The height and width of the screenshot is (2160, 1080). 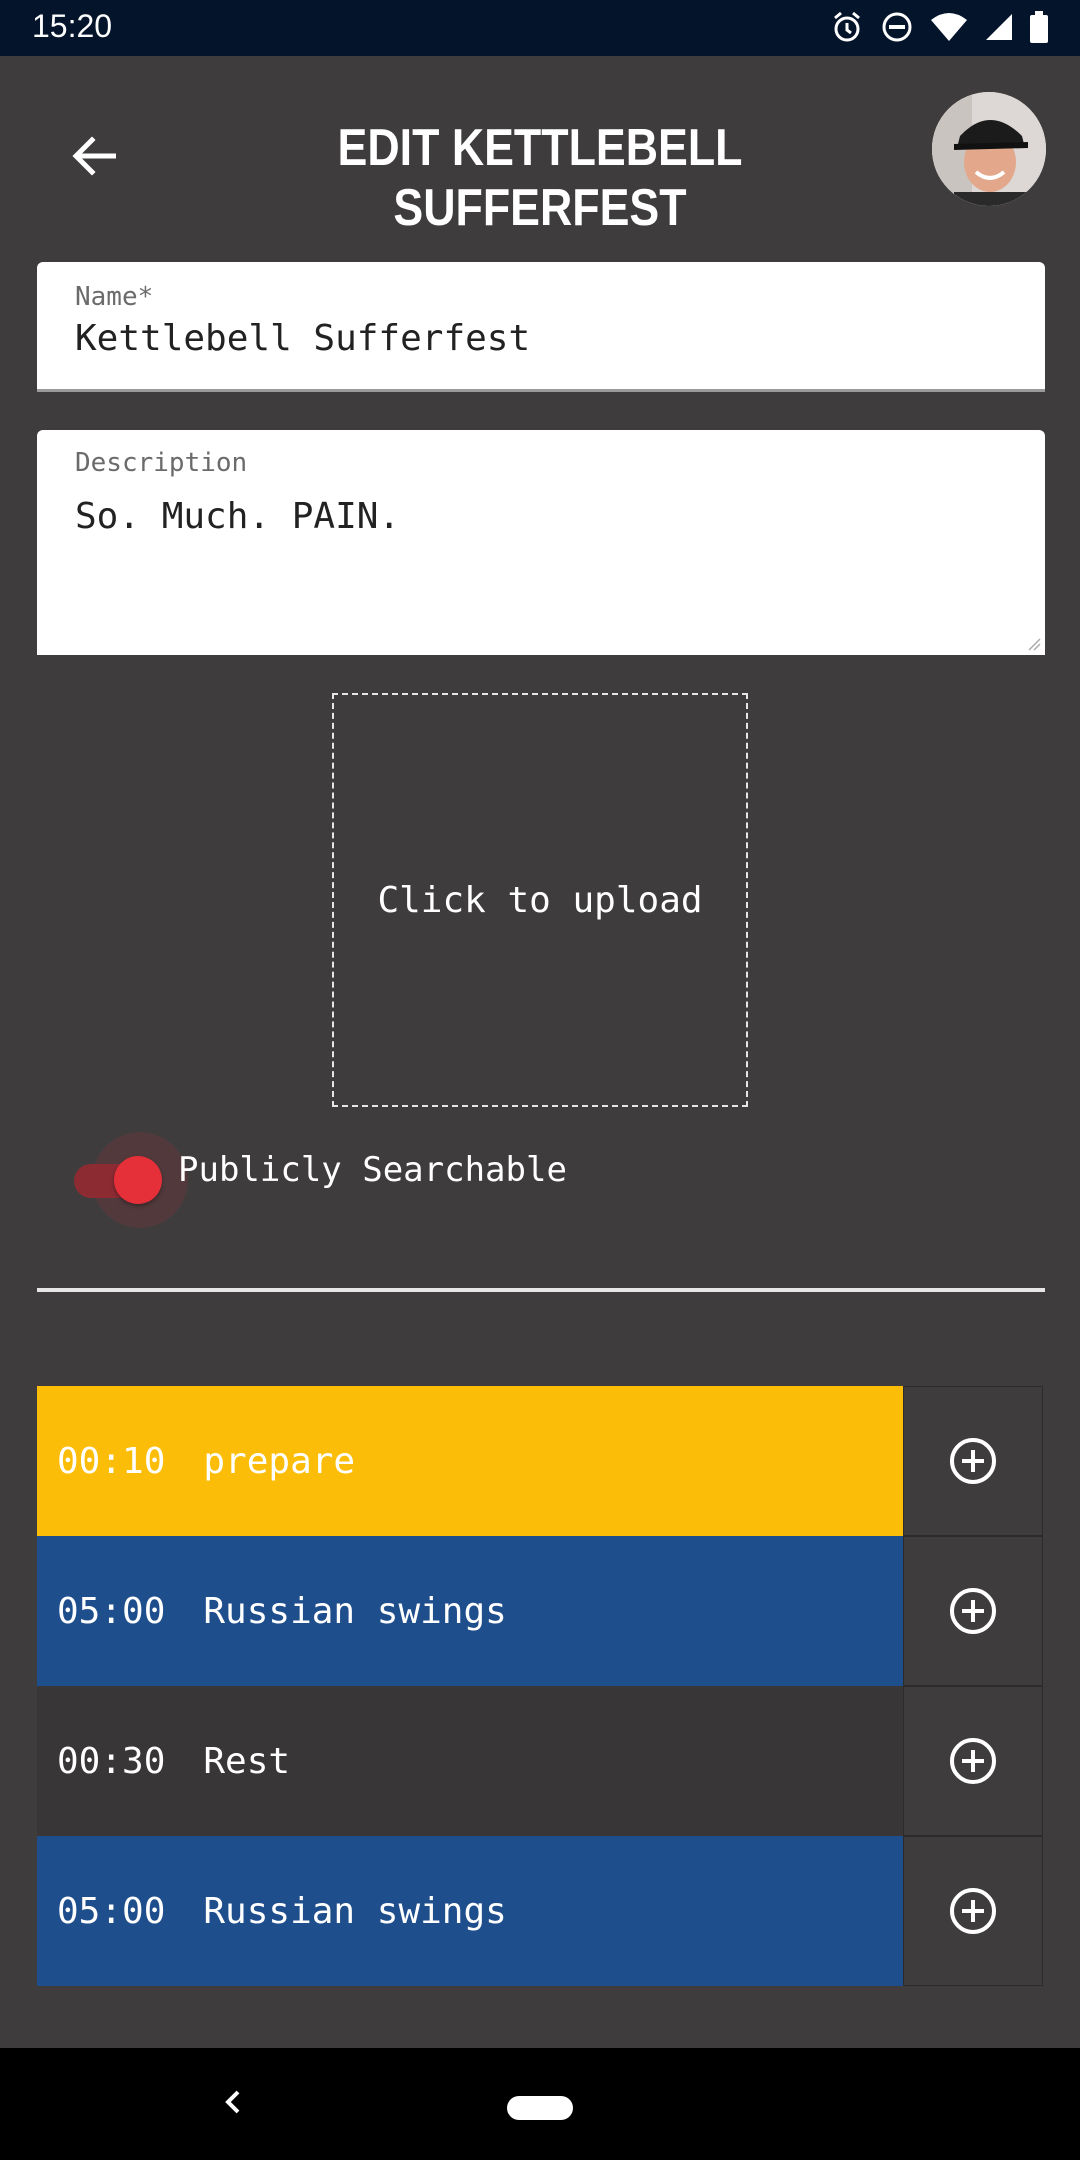 I want to click on public-toggle, so click(x=131, y=1180).